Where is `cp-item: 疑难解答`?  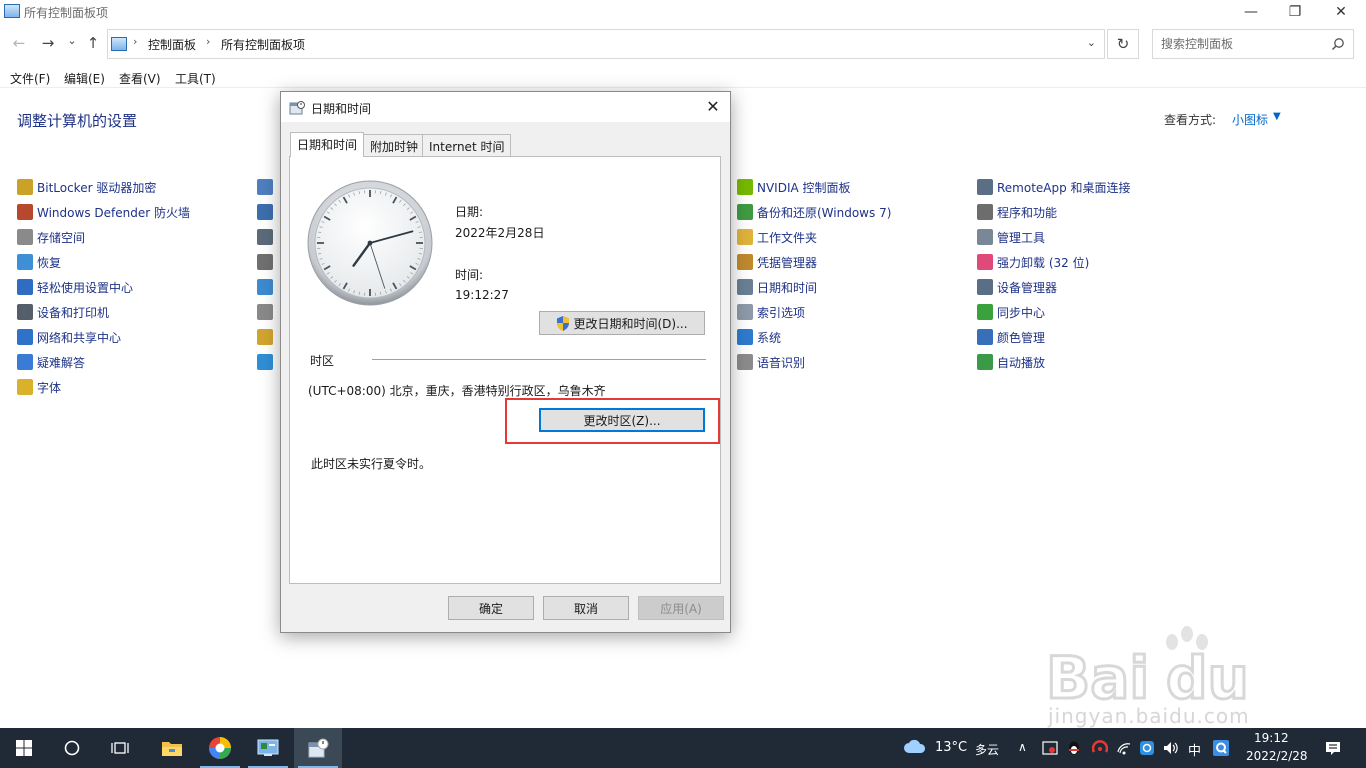 cp-item: 疑难解答 is located at coordinates (51, 362).